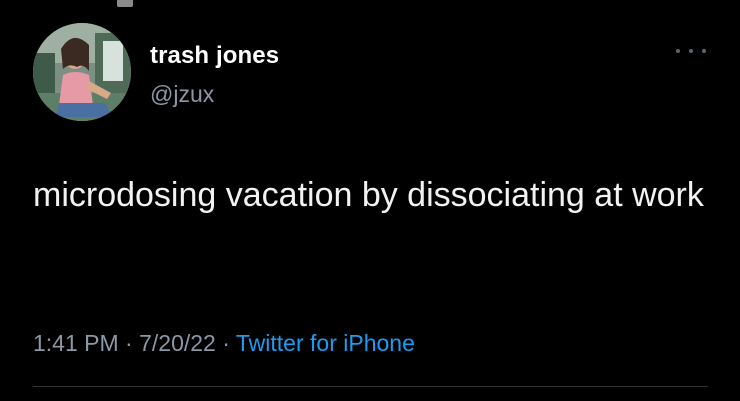 This screenshot has height=401, width=740. I want to click on avatar-photo, so click(82, 72).